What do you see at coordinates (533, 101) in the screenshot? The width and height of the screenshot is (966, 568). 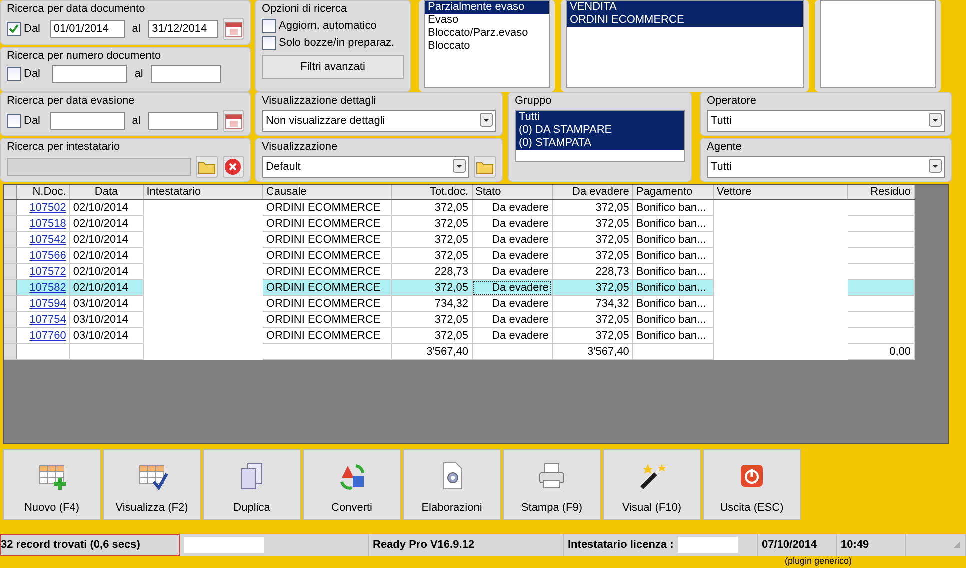 I see `group-title: Gruppo` at bounding box center [533, 101].